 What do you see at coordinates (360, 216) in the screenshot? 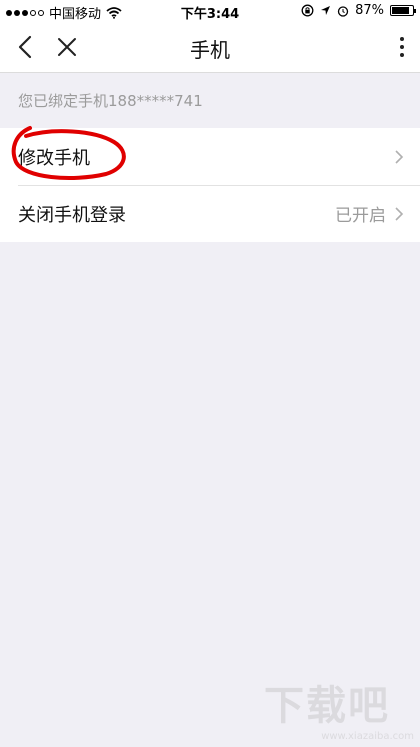
I see `phone-login-status: 已开启` at bounding box center [360, 216].